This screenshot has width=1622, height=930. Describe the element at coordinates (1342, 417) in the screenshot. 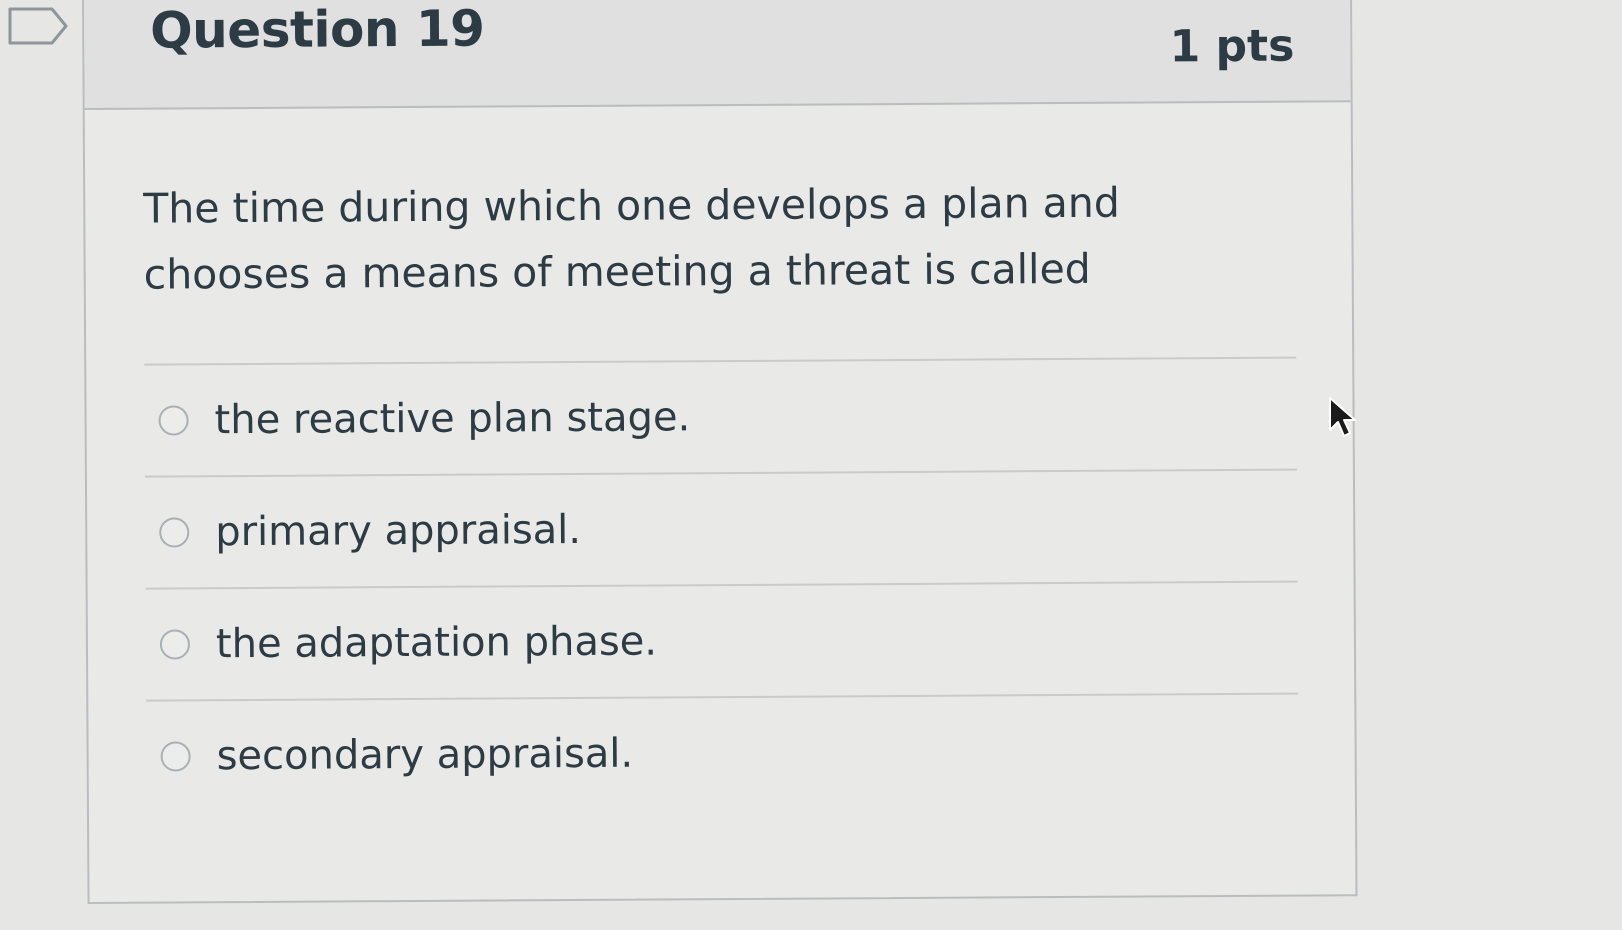

I see `mouse-pointer-icon` at that location.